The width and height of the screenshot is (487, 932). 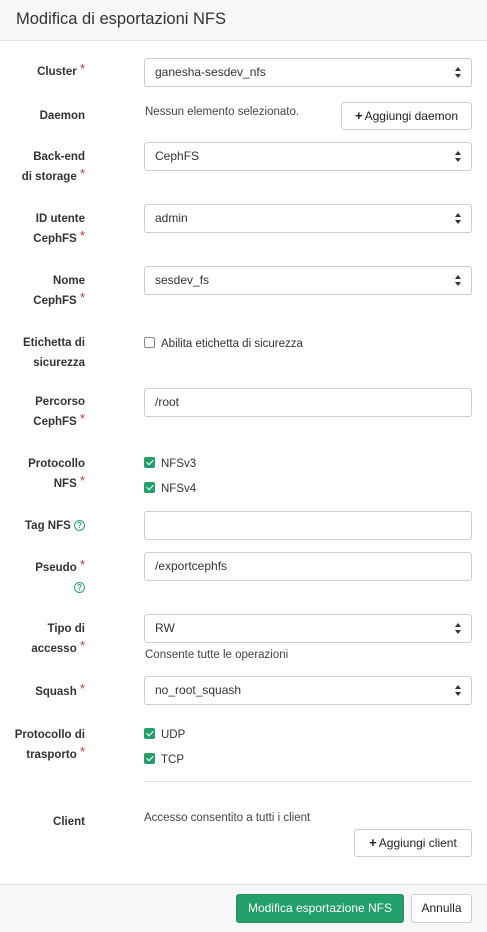 What do you see at coordinates (164, 735) in the screenshot?
I see `udp-checkbox-row: UDP` at bounding box center [164, 735].